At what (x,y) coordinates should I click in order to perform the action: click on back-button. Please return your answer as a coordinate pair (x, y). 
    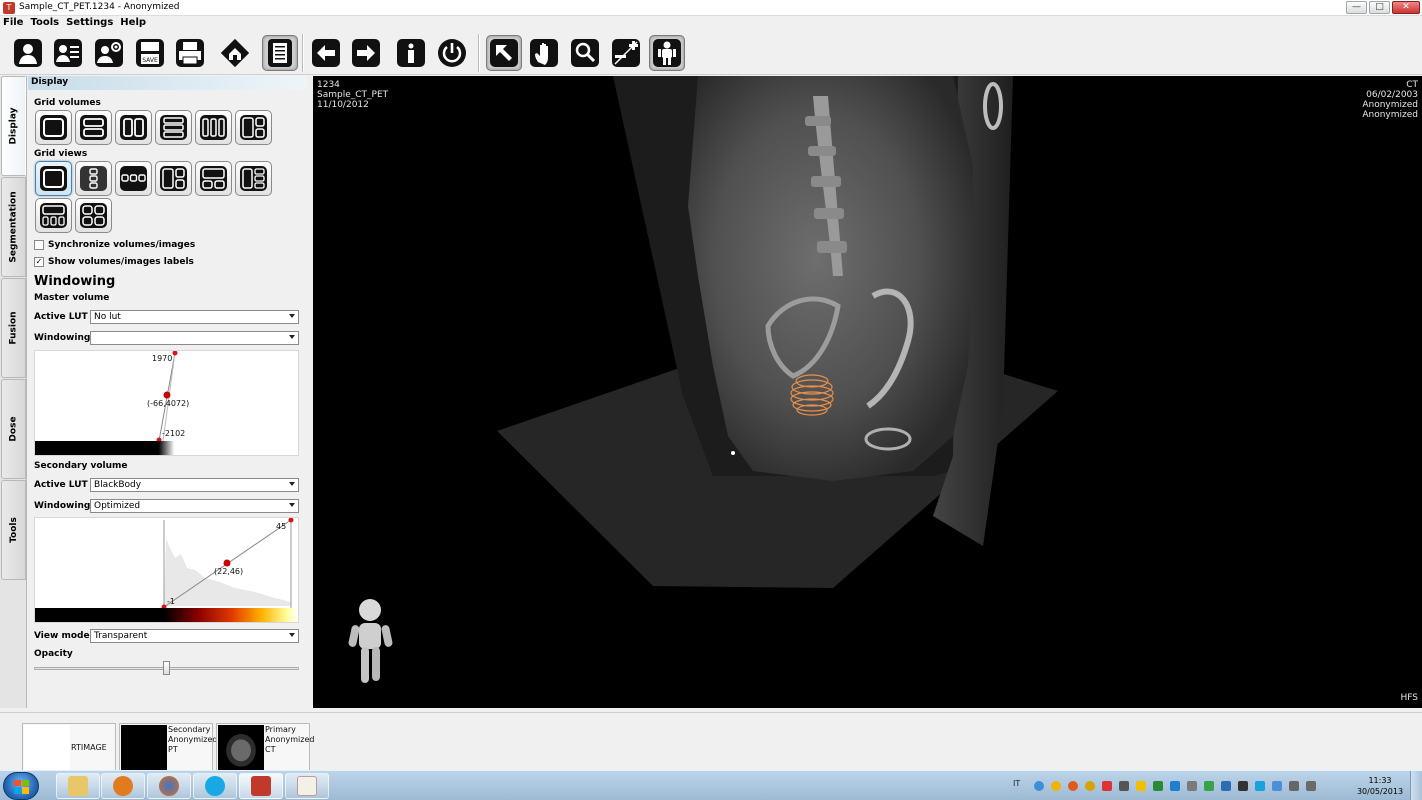
    Looking at the image, I should click on (326, 53).